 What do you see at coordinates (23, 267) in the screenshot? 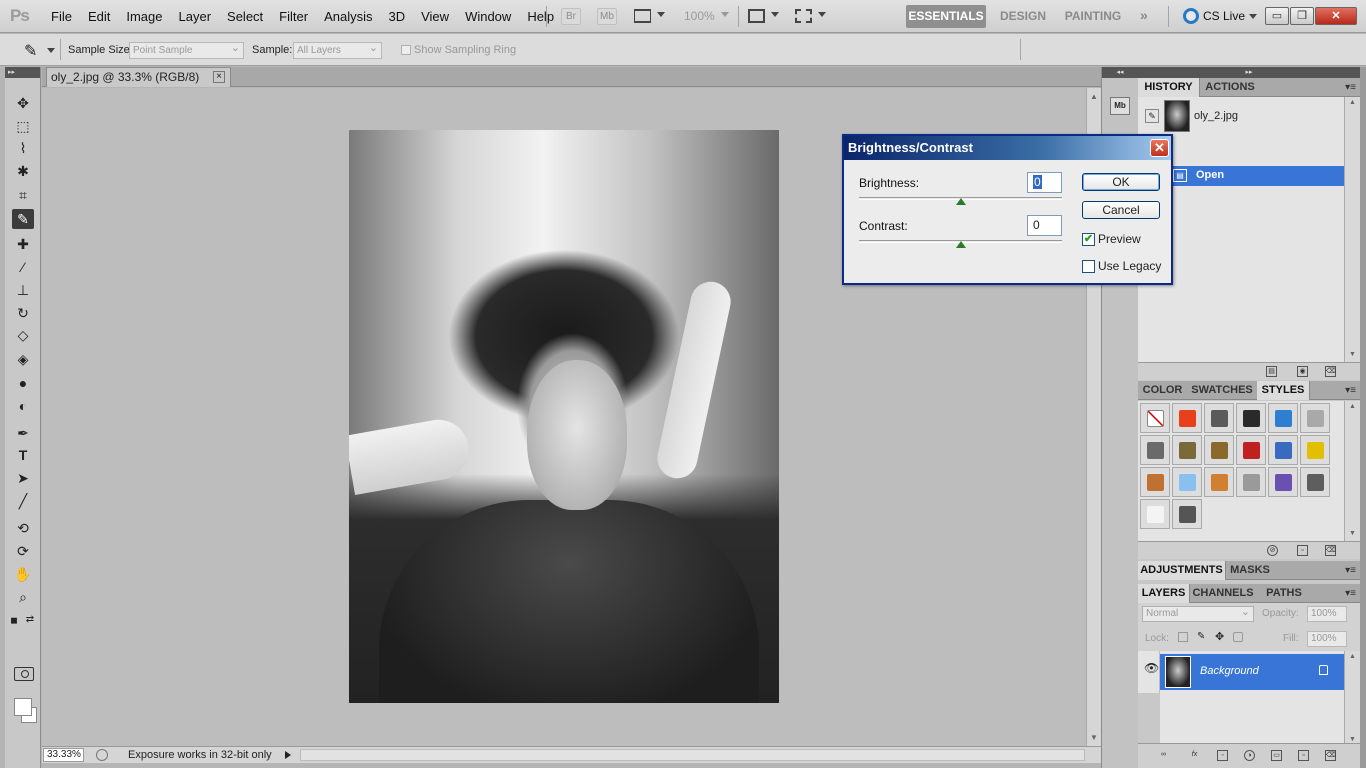
I see `brush-tool-icon: ⁄` at bounding box center [23, 267].